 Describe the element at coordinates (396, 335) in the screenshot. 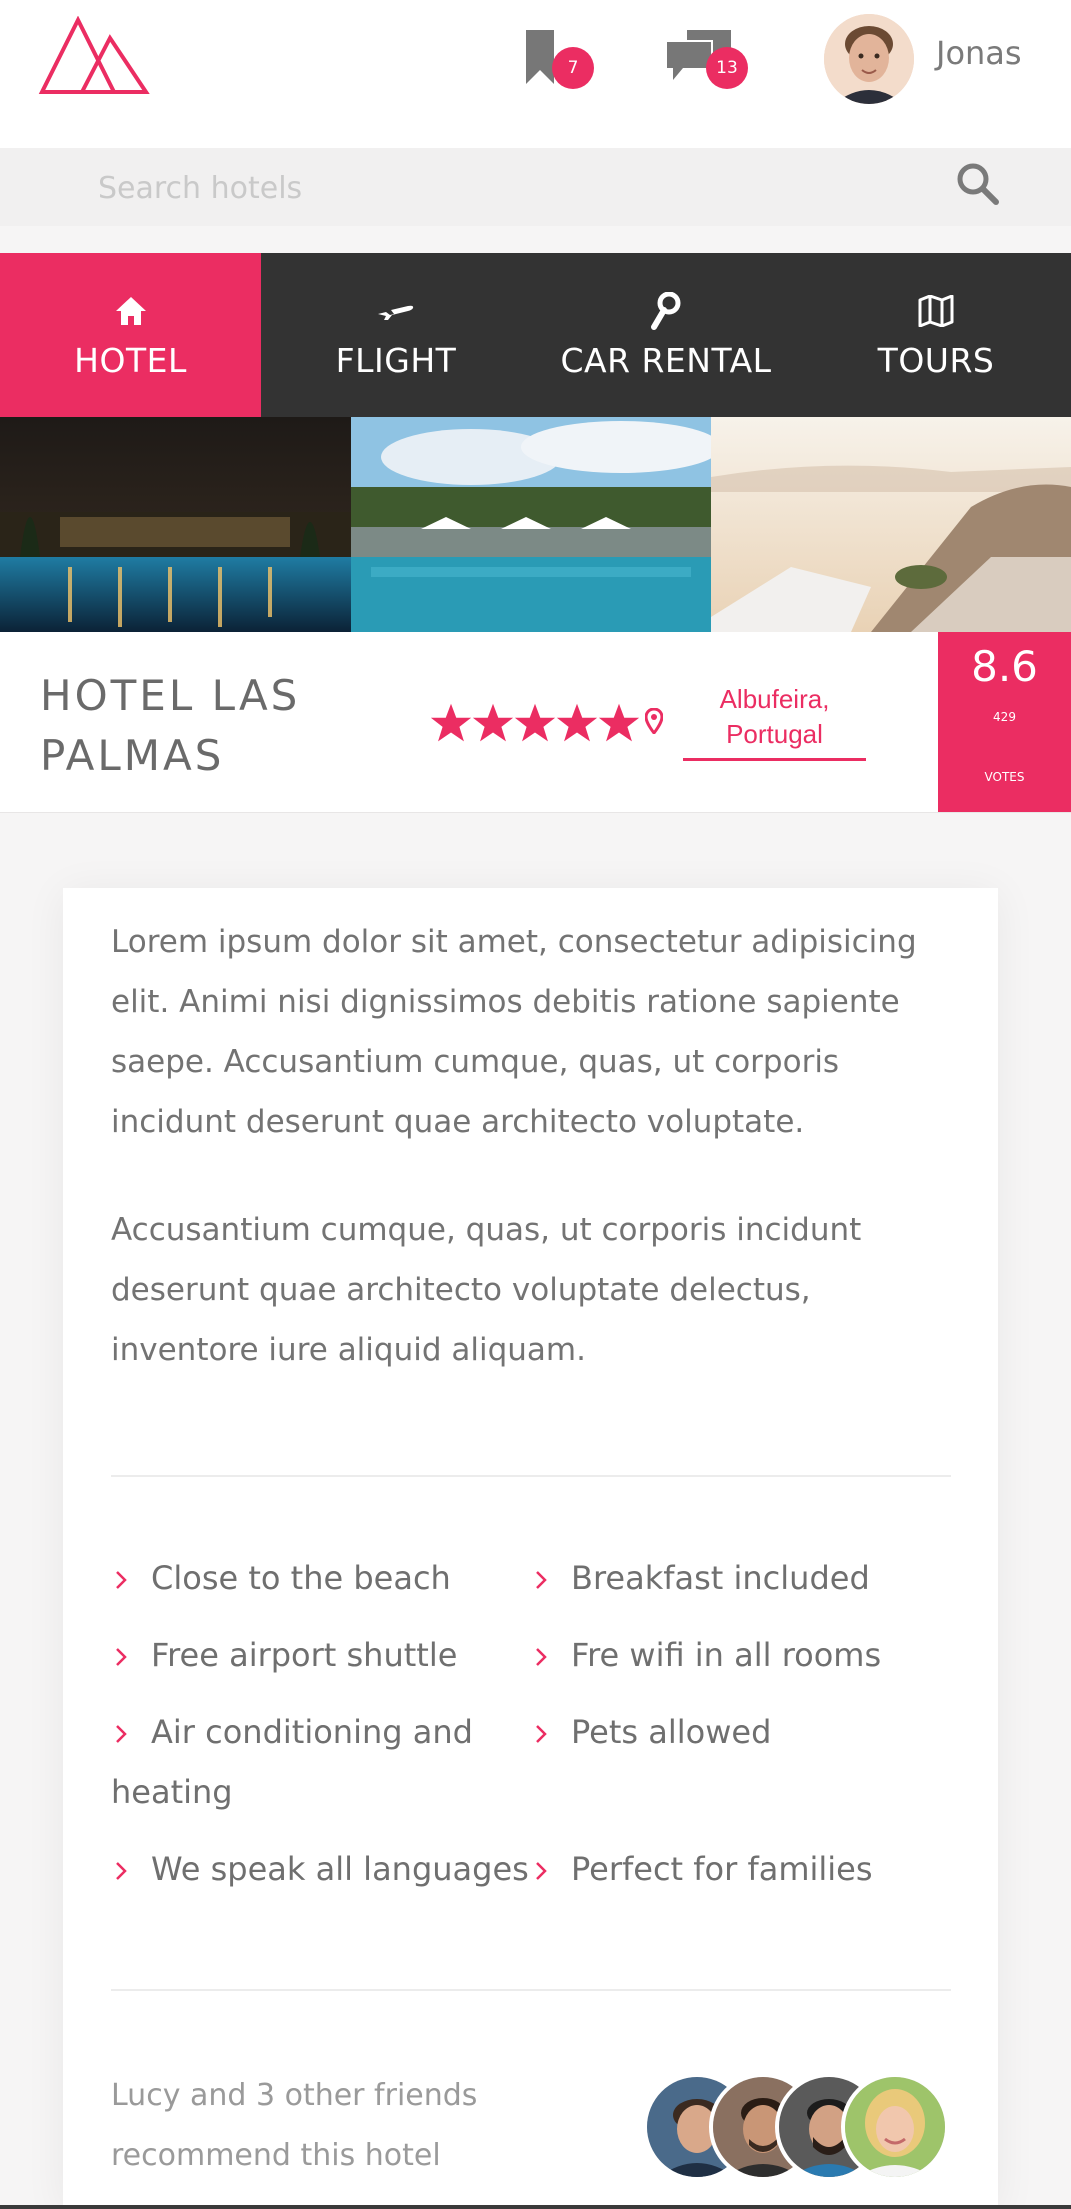

I see `tab-flight: FLIGHT` at that location.